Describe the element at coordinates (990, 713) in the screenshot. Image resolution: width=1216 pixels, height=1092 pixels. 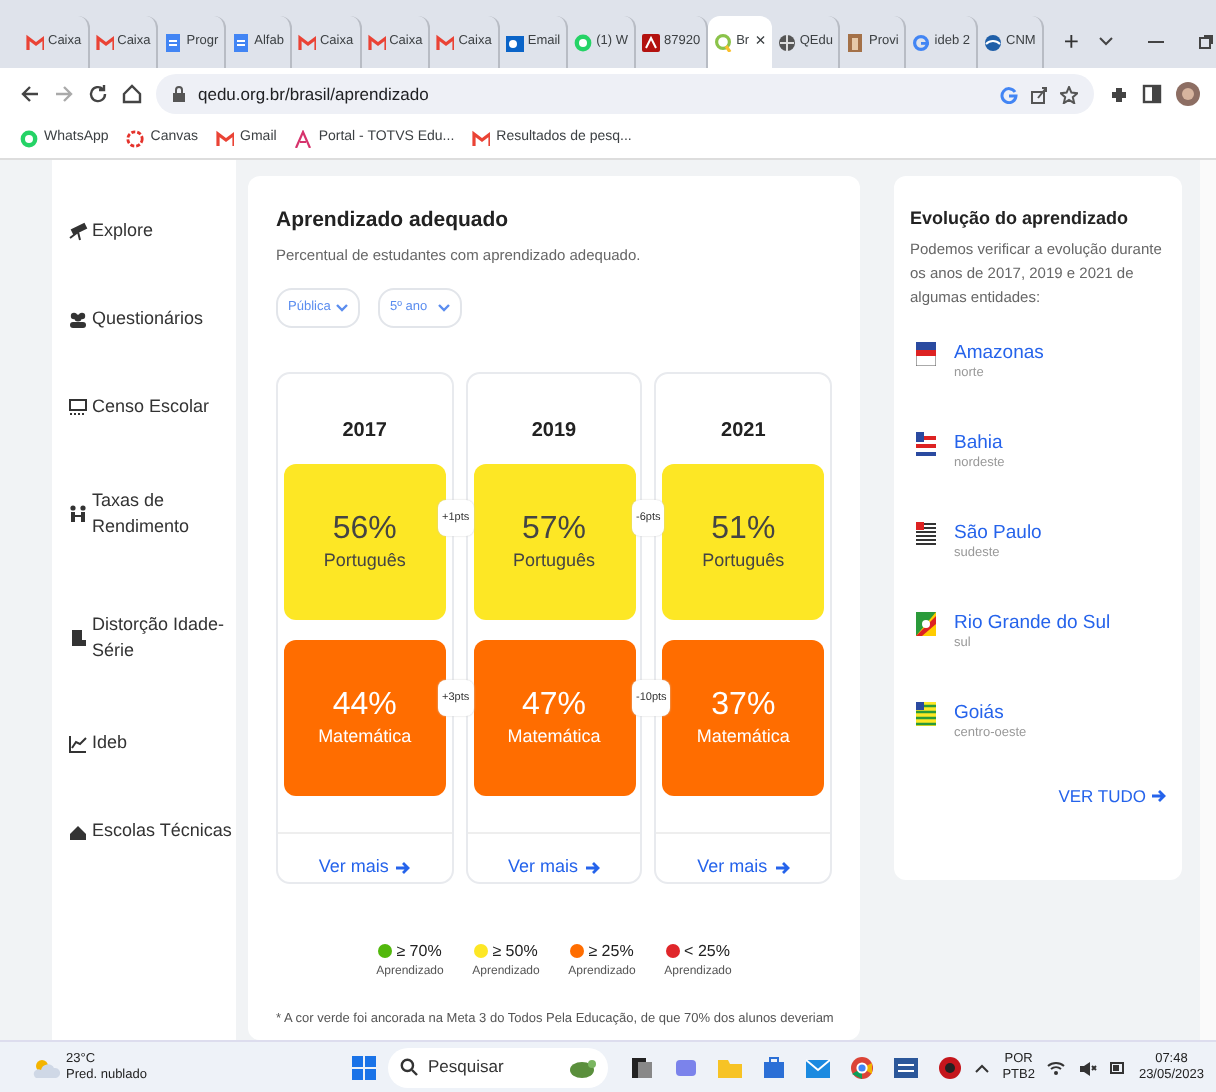
I see `state-link: Goiás` at that location.